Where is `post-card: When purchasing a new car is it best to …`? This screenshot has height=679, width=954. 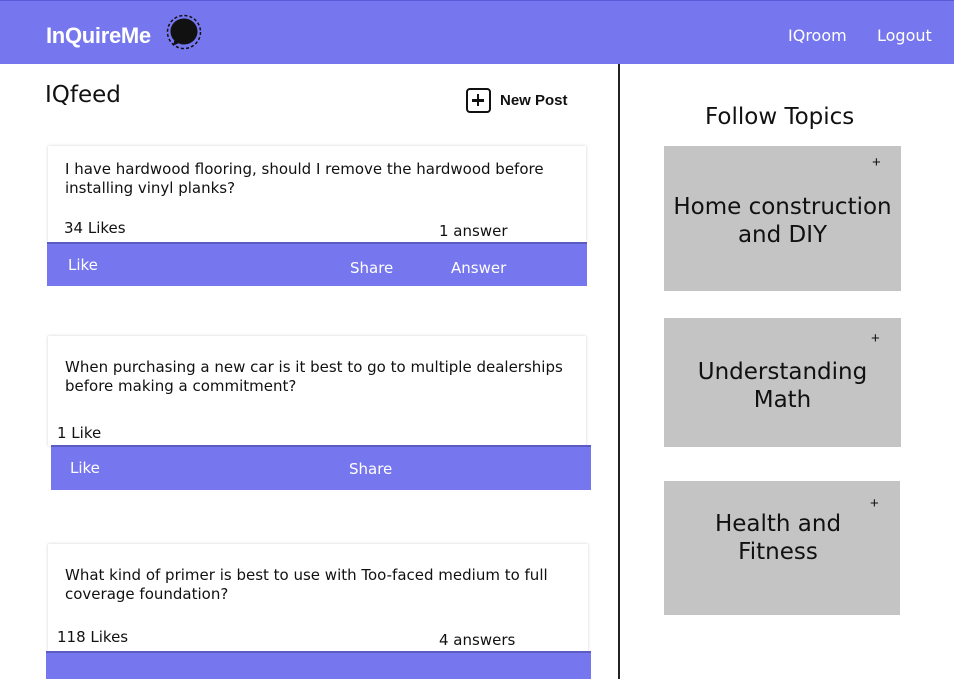 post-card: When purchasing a new car is it best to … is located at coordinates (317, 391).